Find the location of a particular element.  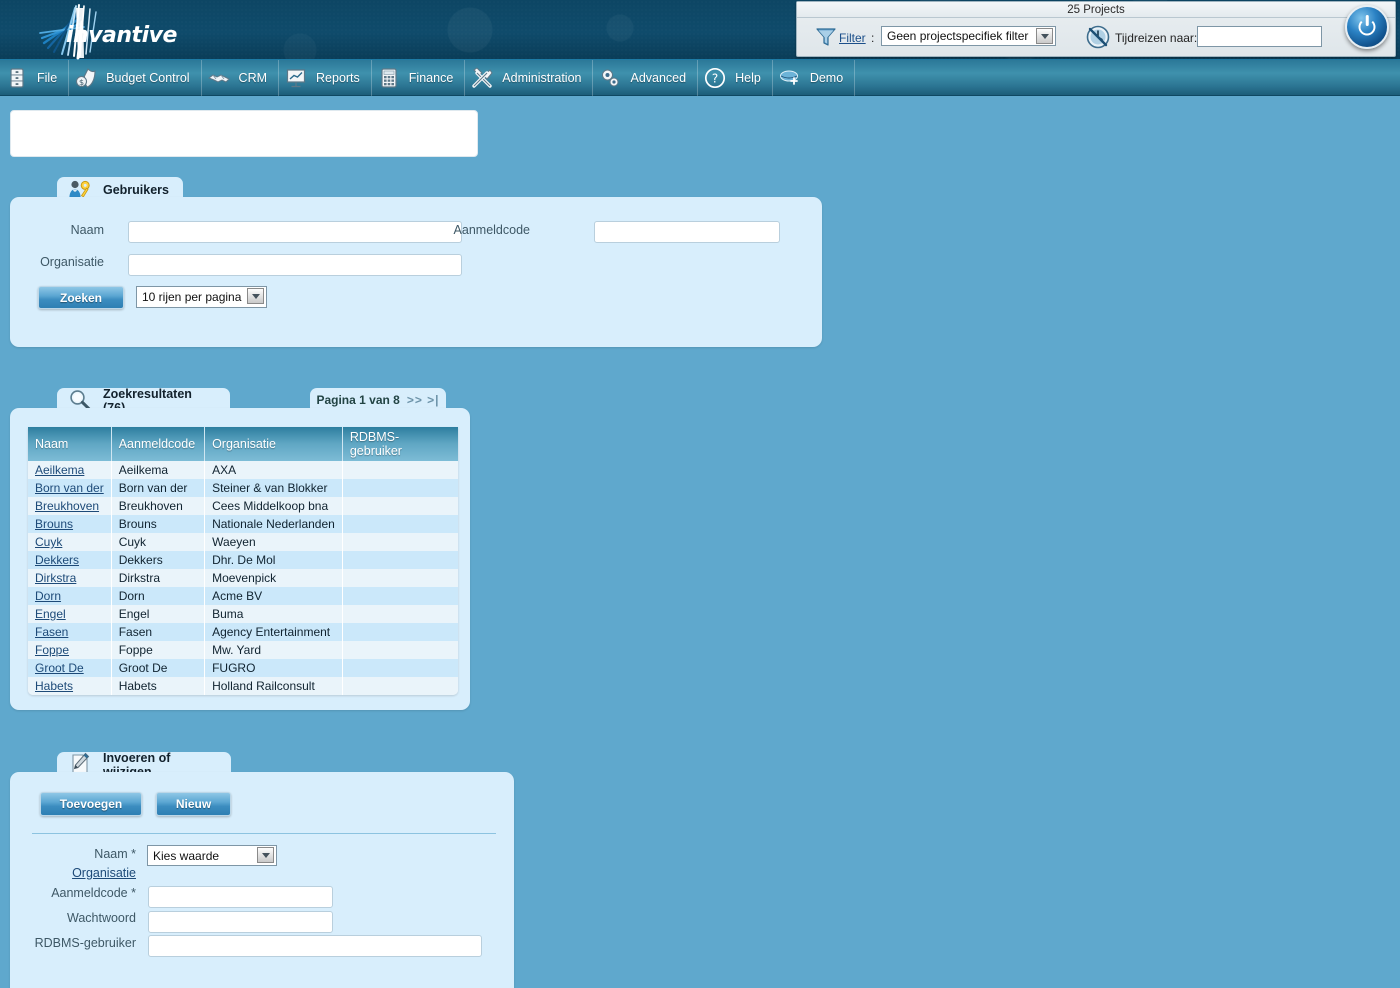

table-row: Foppe Foppe Mw. Yard is located at coordinates (243, 650).